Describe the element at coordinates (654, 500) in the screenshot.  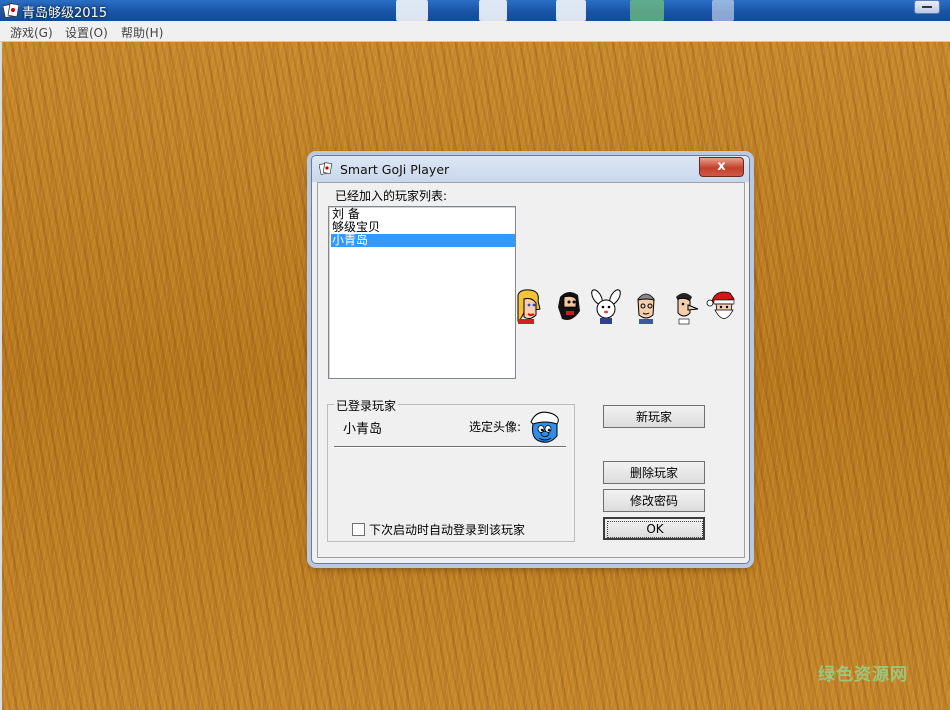
I see `change-password-button: 修改密码` at that location.